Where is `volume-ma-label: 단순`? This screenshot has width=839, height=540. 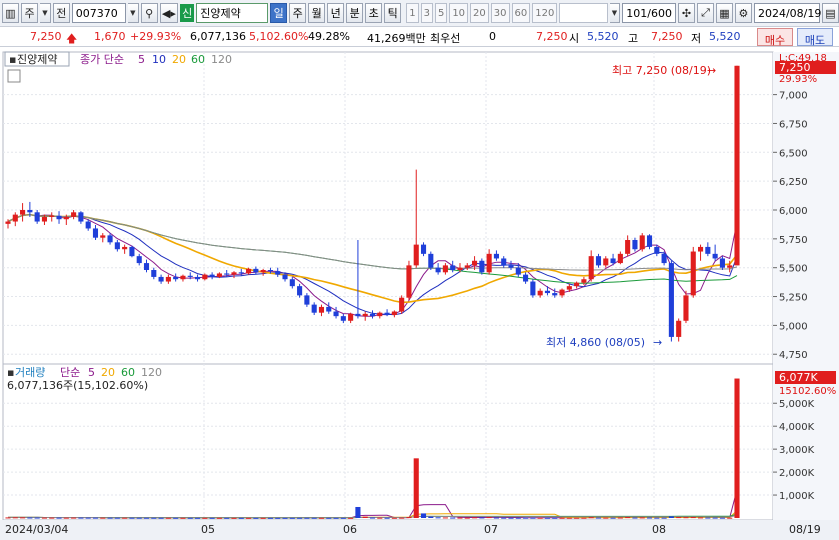
volume-ma-label: 단순 is located at coordinates (70, 372).